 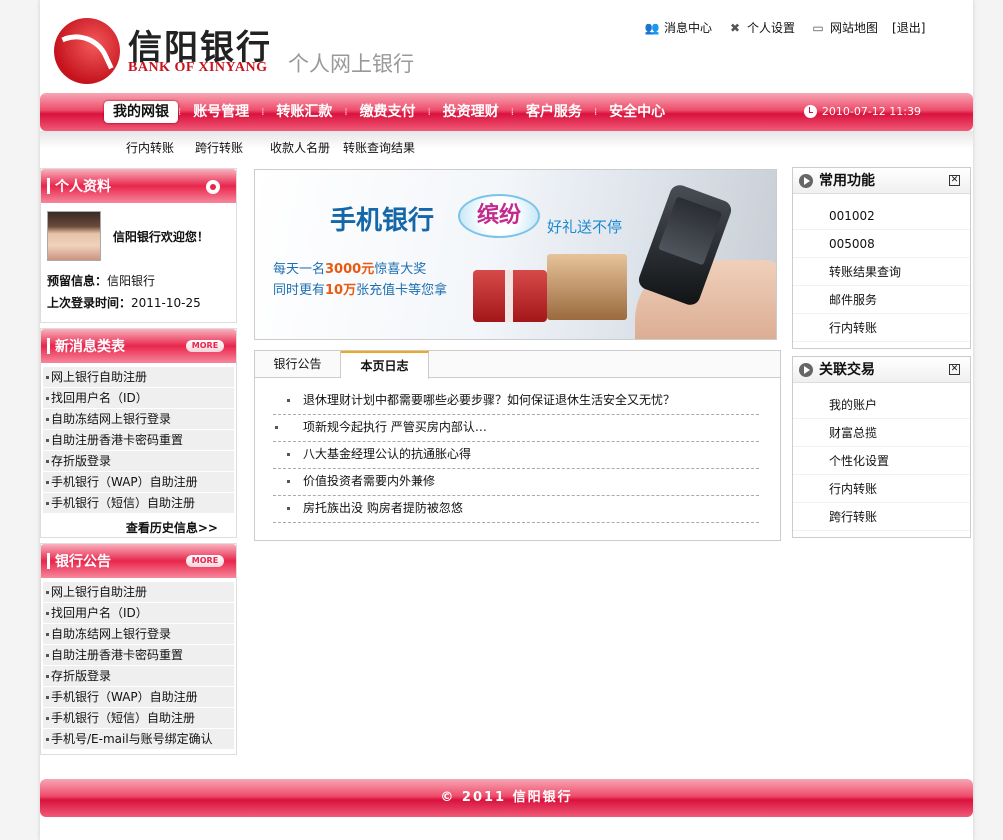 What do you see at coordinates (881, 405) in the screenshot?
I see `related-item: 我的账户` at bounding box center [881, 405].